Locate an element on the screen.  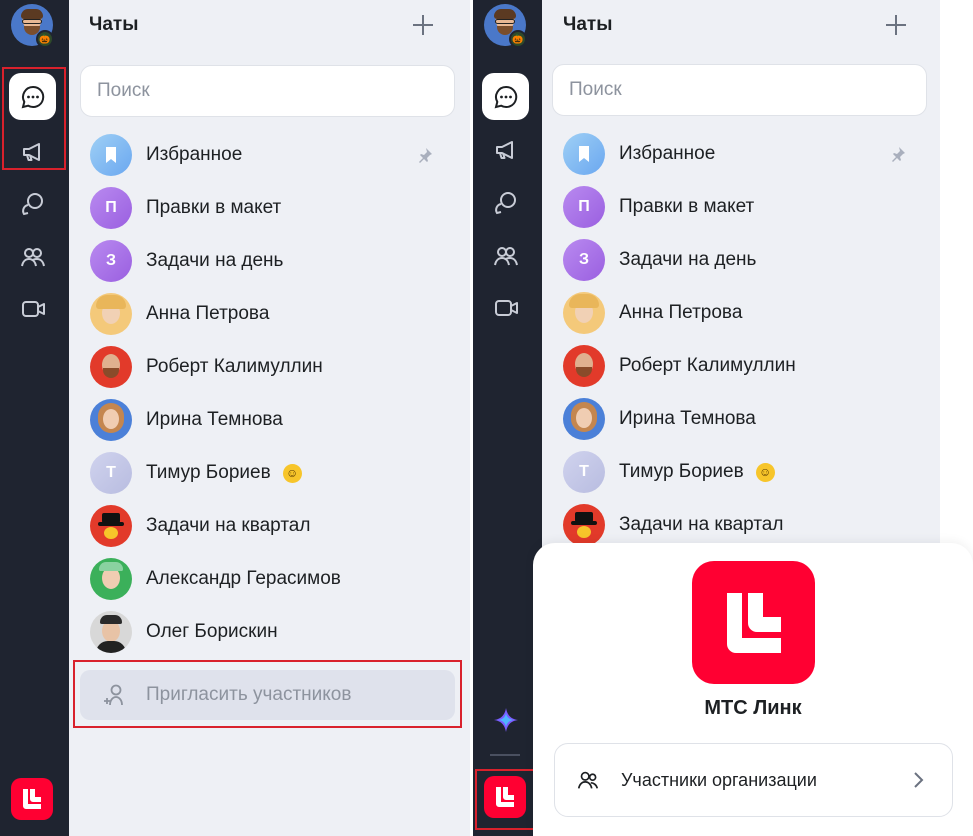
chat-bubble-icon is located at coordinates (505, 96).